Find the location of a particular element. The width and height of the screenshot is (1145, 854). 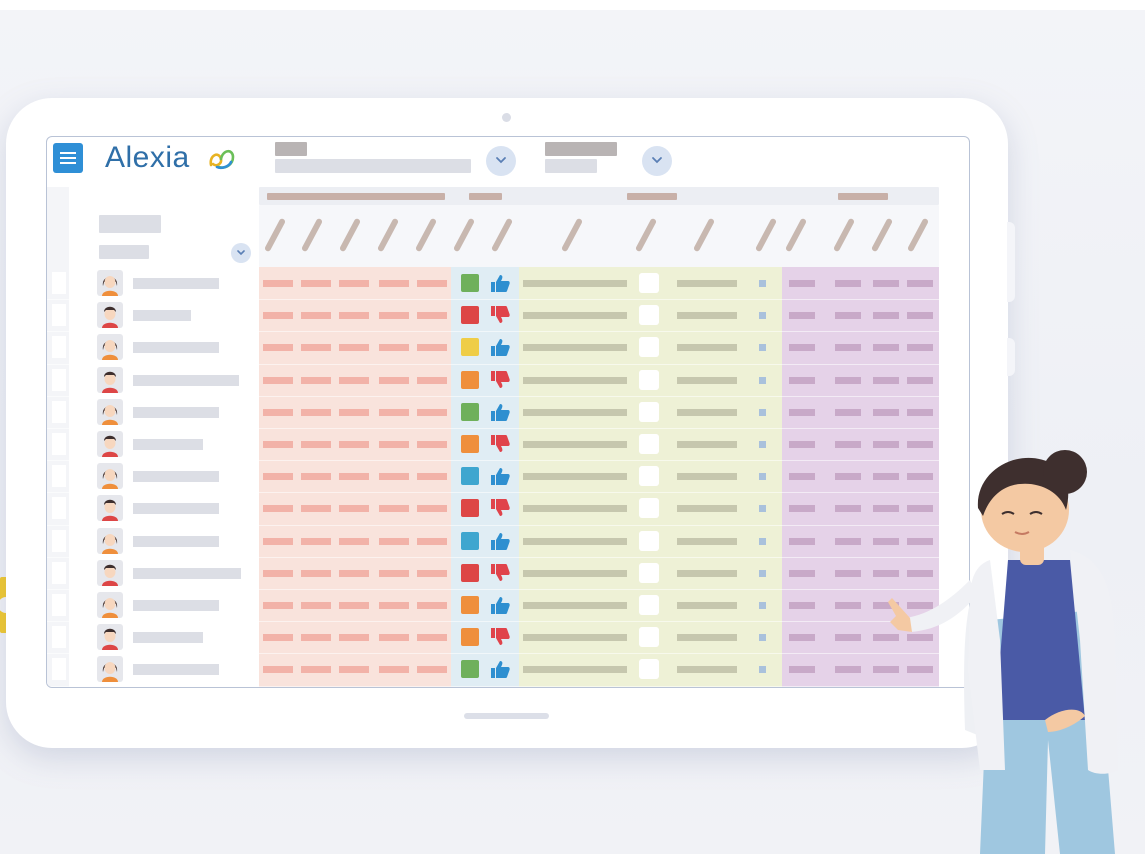

thumbs-up-icon is located at coordinates (500, 283).